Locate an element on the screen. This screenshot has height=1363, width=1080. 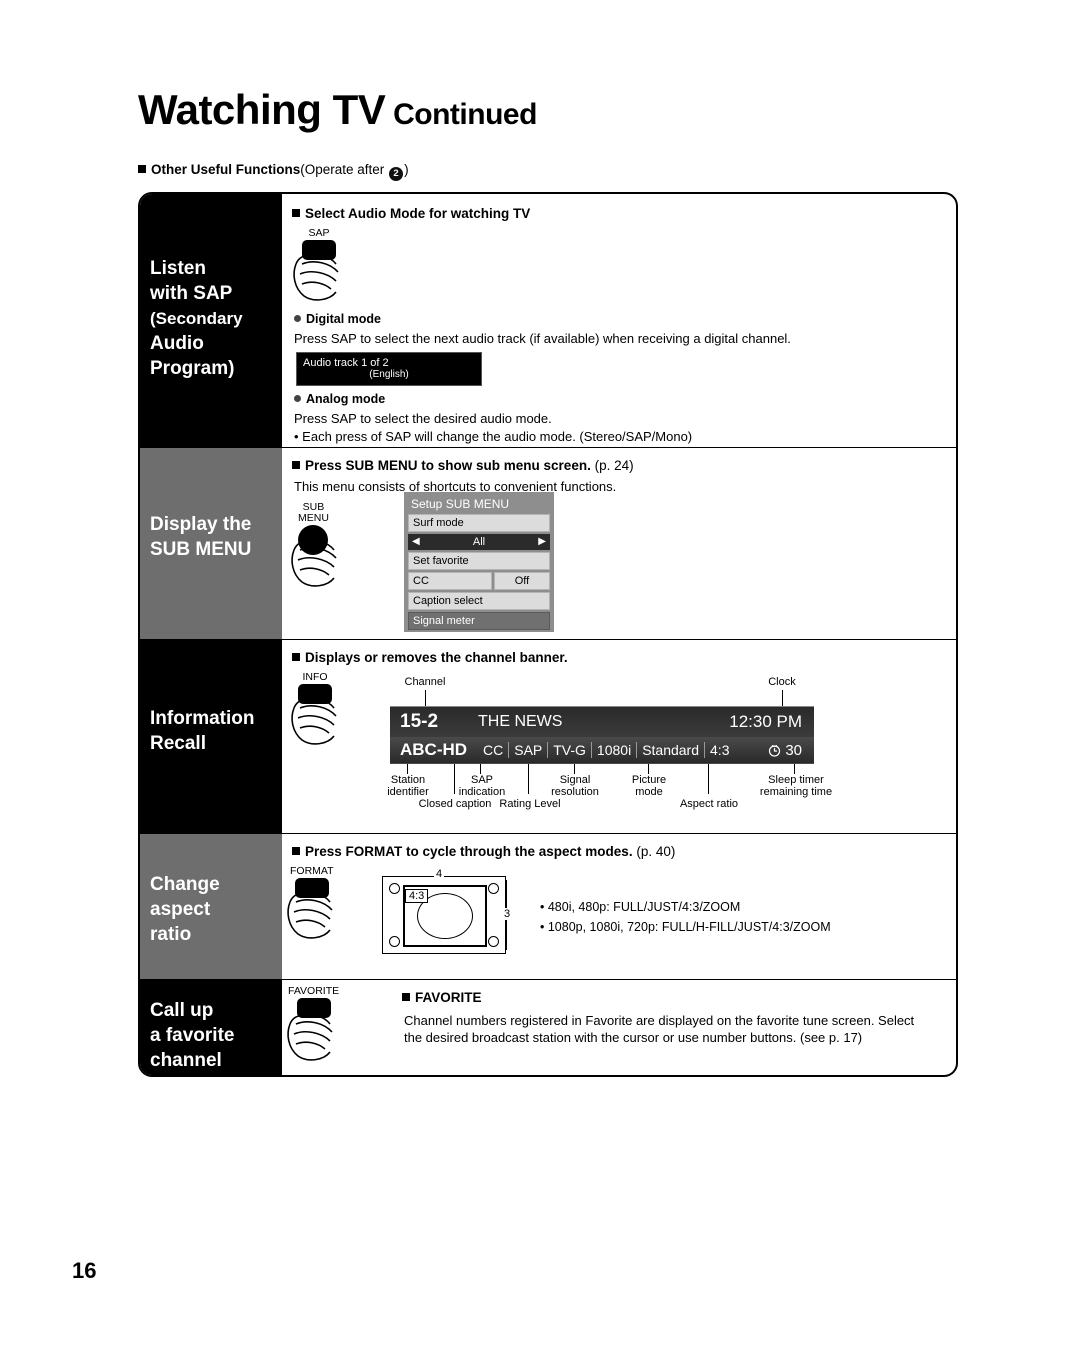
row-label-line: Audio is located at coordinates (177, 343).